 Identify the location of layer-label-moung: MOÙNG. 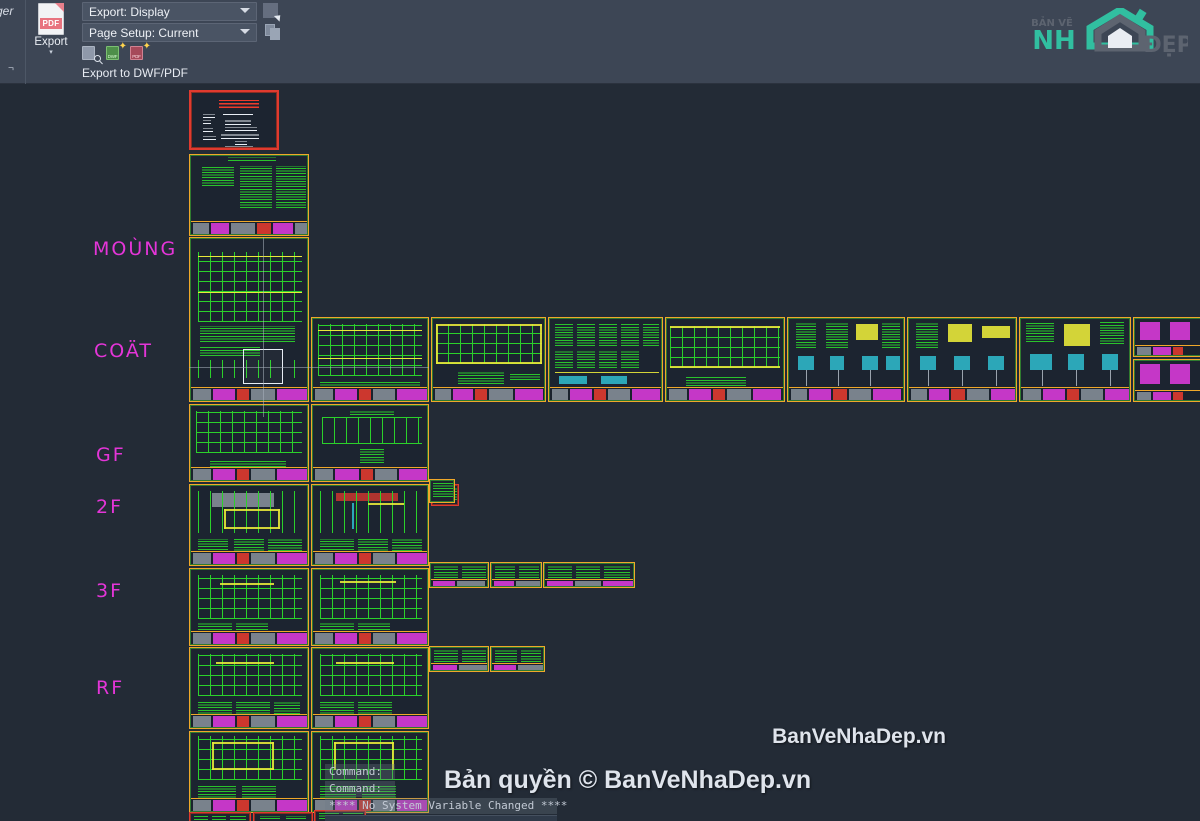
(135, 249).